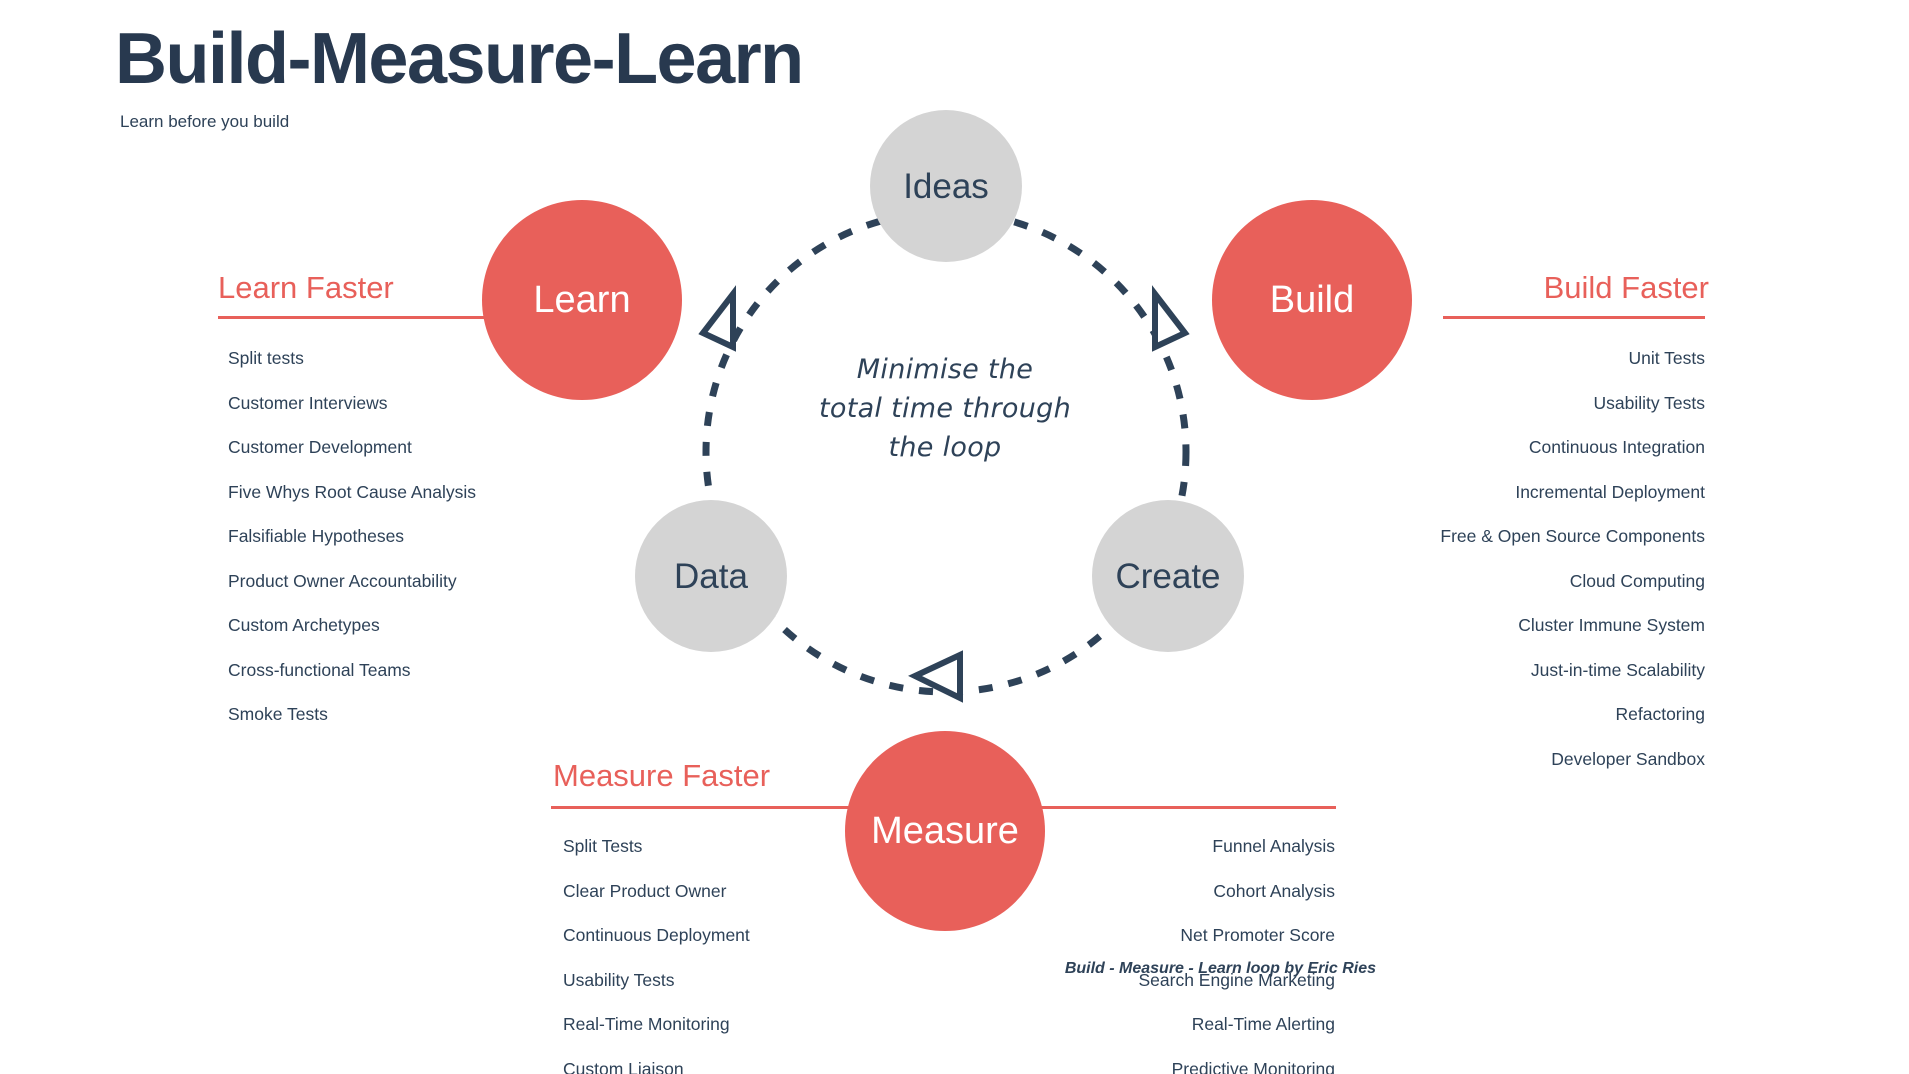  I want to click on loop-node-ideas: Ideas, so click(946, 186).